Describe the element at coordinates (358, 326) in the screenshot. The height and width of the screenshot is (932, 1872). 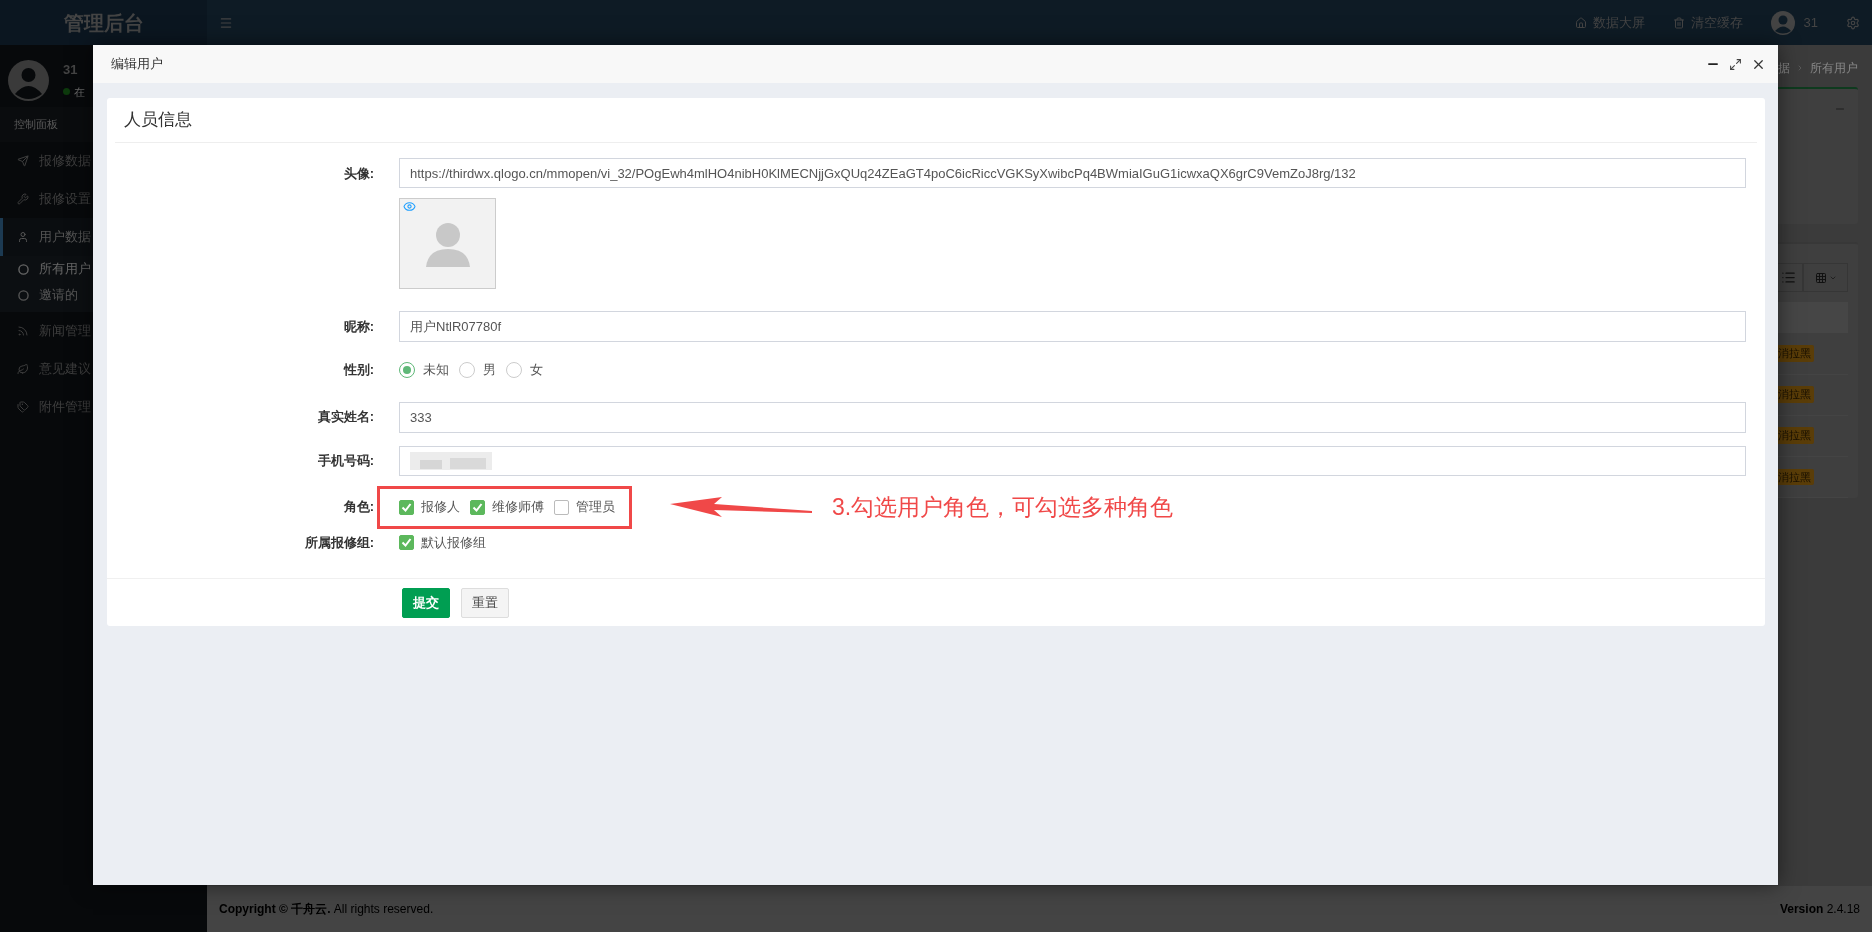
I see `field-label: 昵称:` at that location.